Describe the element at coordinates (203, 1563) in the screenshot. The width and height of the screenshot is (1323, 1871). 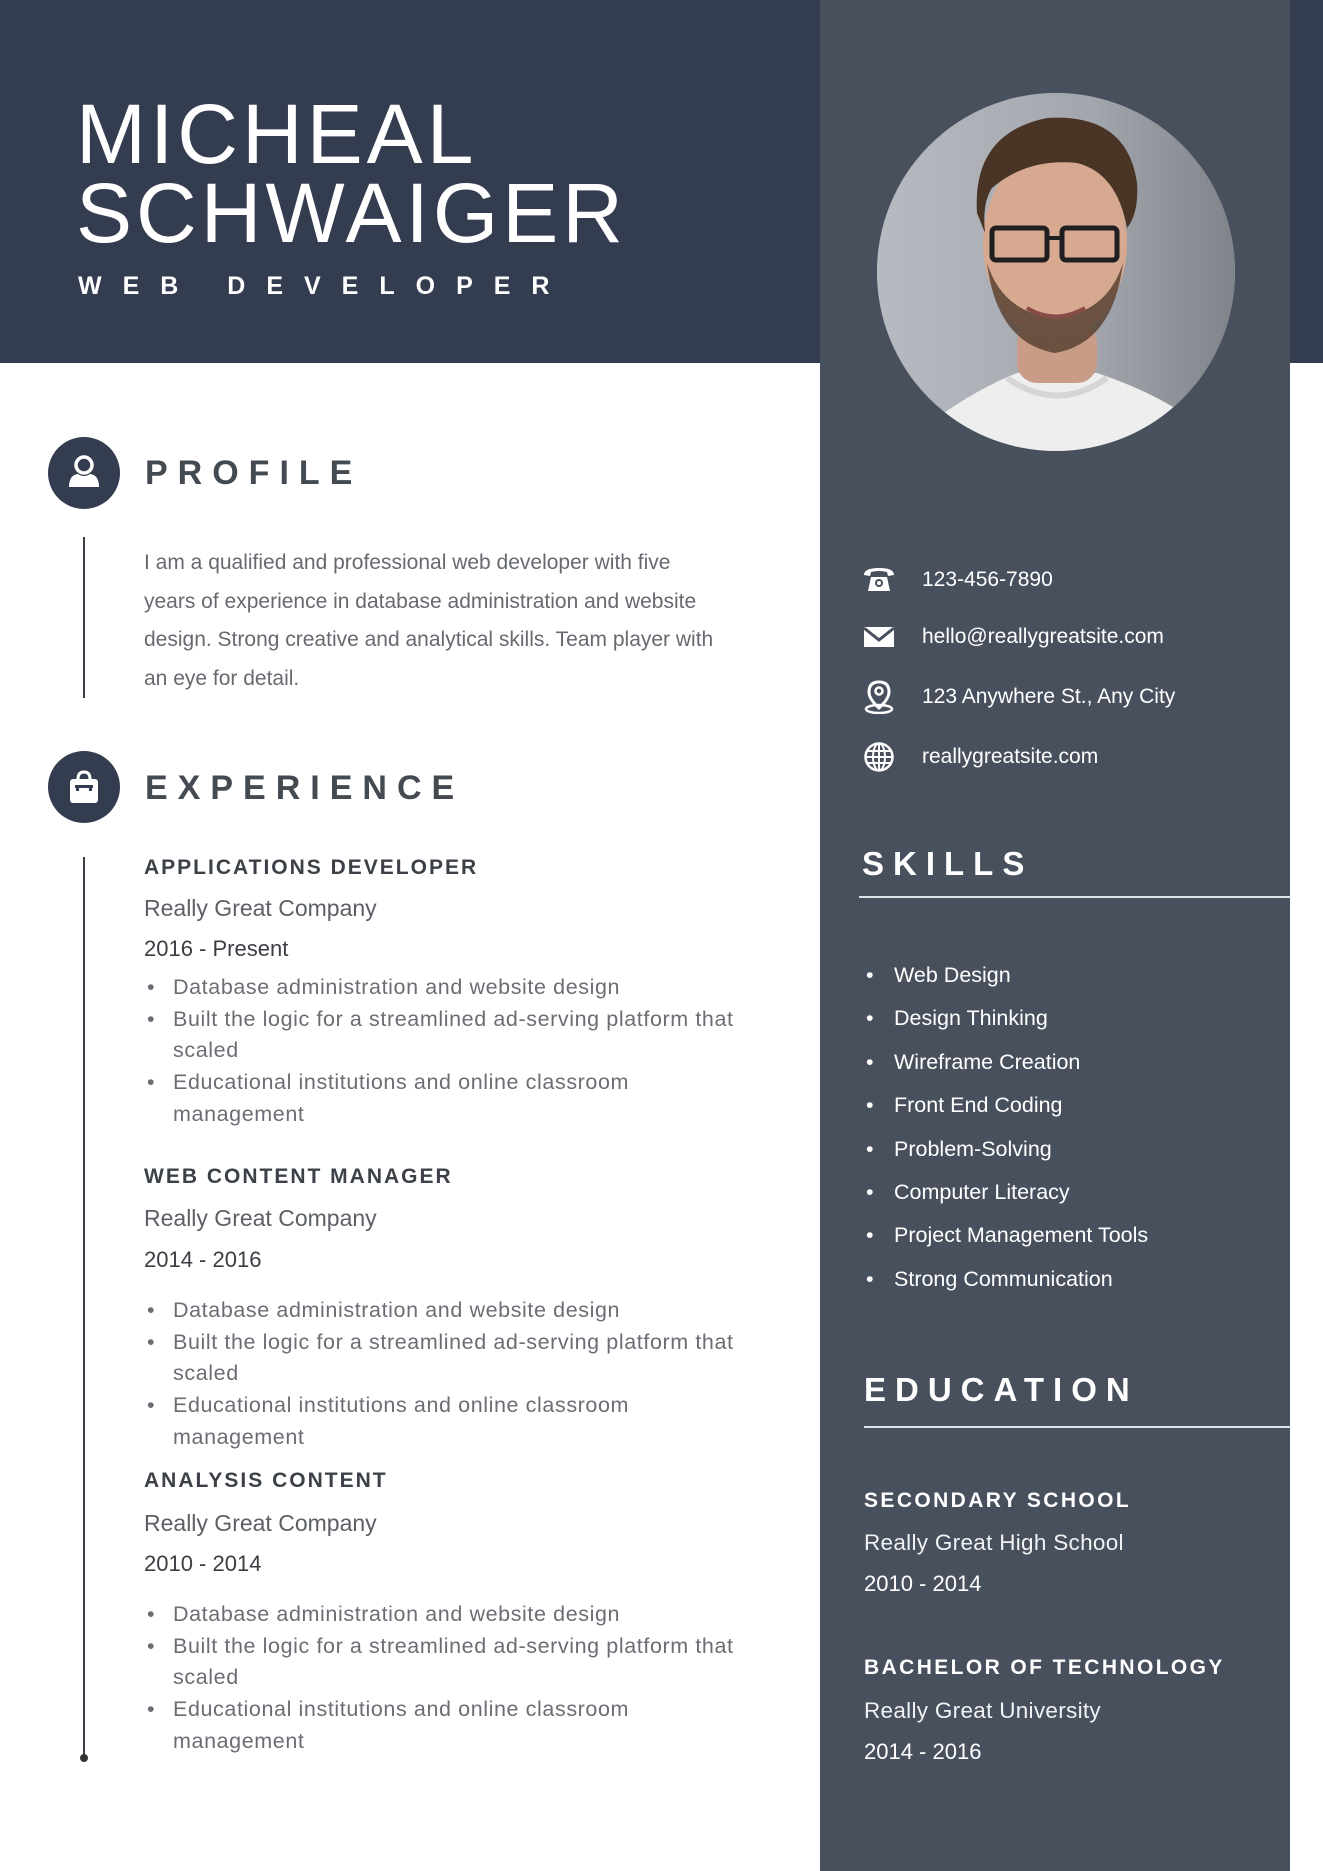
I see `job-dates: 2010 - 2014` at that location.